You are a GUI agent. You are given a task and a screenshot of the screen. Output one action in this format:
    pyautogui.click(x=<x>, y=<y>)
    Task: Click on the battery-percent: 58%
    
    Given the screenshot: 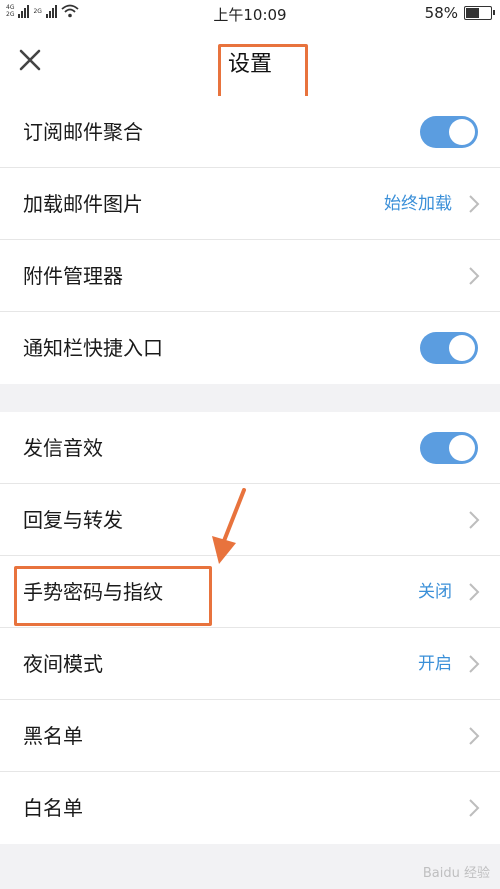 What is the action you would take?
    pyautogui.click(x=441, y=13)
    